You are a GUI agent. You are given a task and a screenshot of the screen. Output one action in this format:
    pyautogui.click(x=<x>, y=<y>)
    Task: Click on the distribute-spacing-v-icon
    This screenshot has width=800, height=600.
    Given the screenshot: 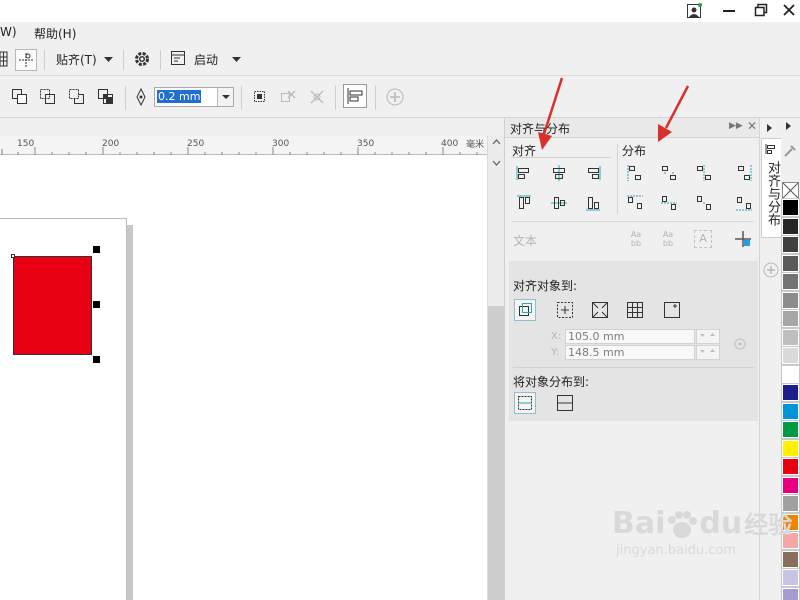 What is the action you would take?
    pyautogui.click(x=704, y=203)
    